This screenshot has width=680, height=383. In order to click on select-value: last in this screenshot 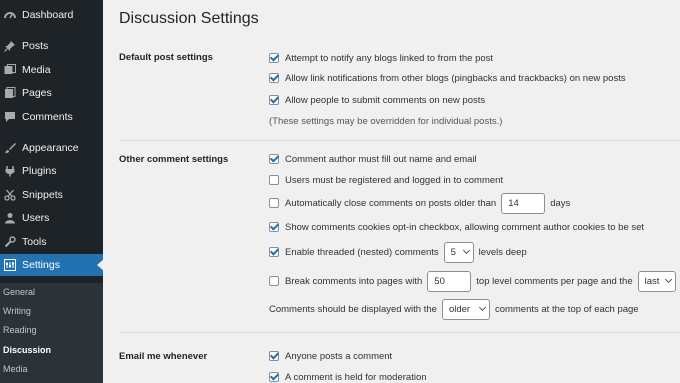, I will do `click(652, 281)`.